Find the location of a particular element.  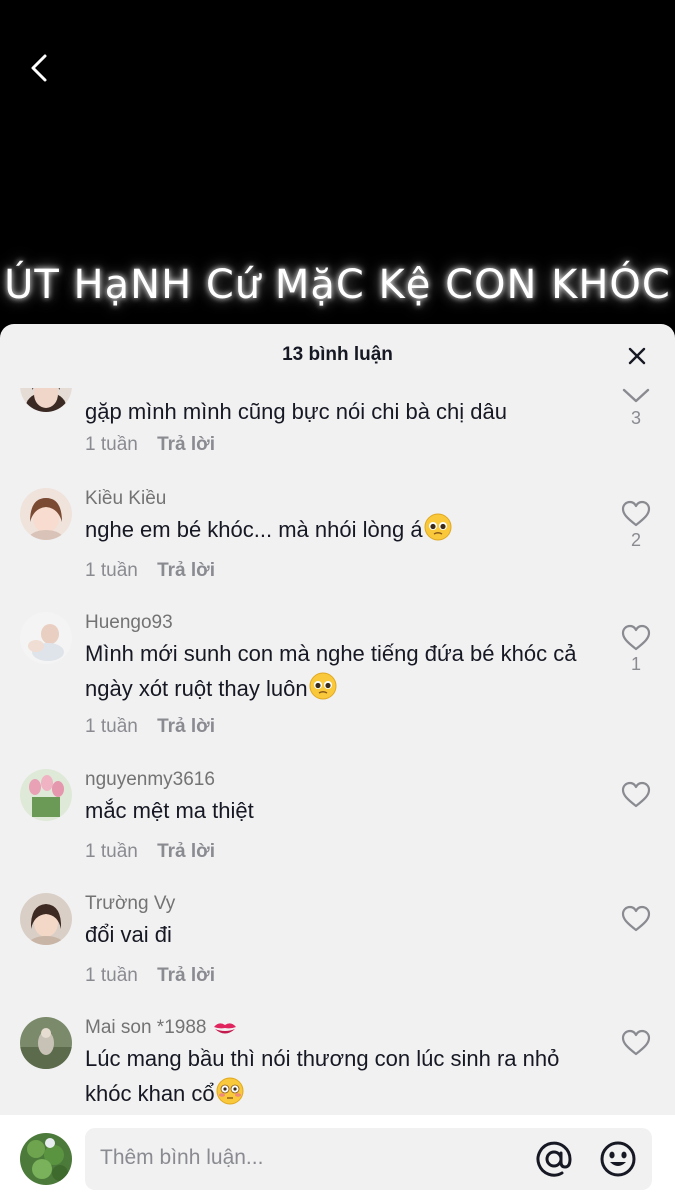

smiley-icon is located at coordinates (618, 1159).